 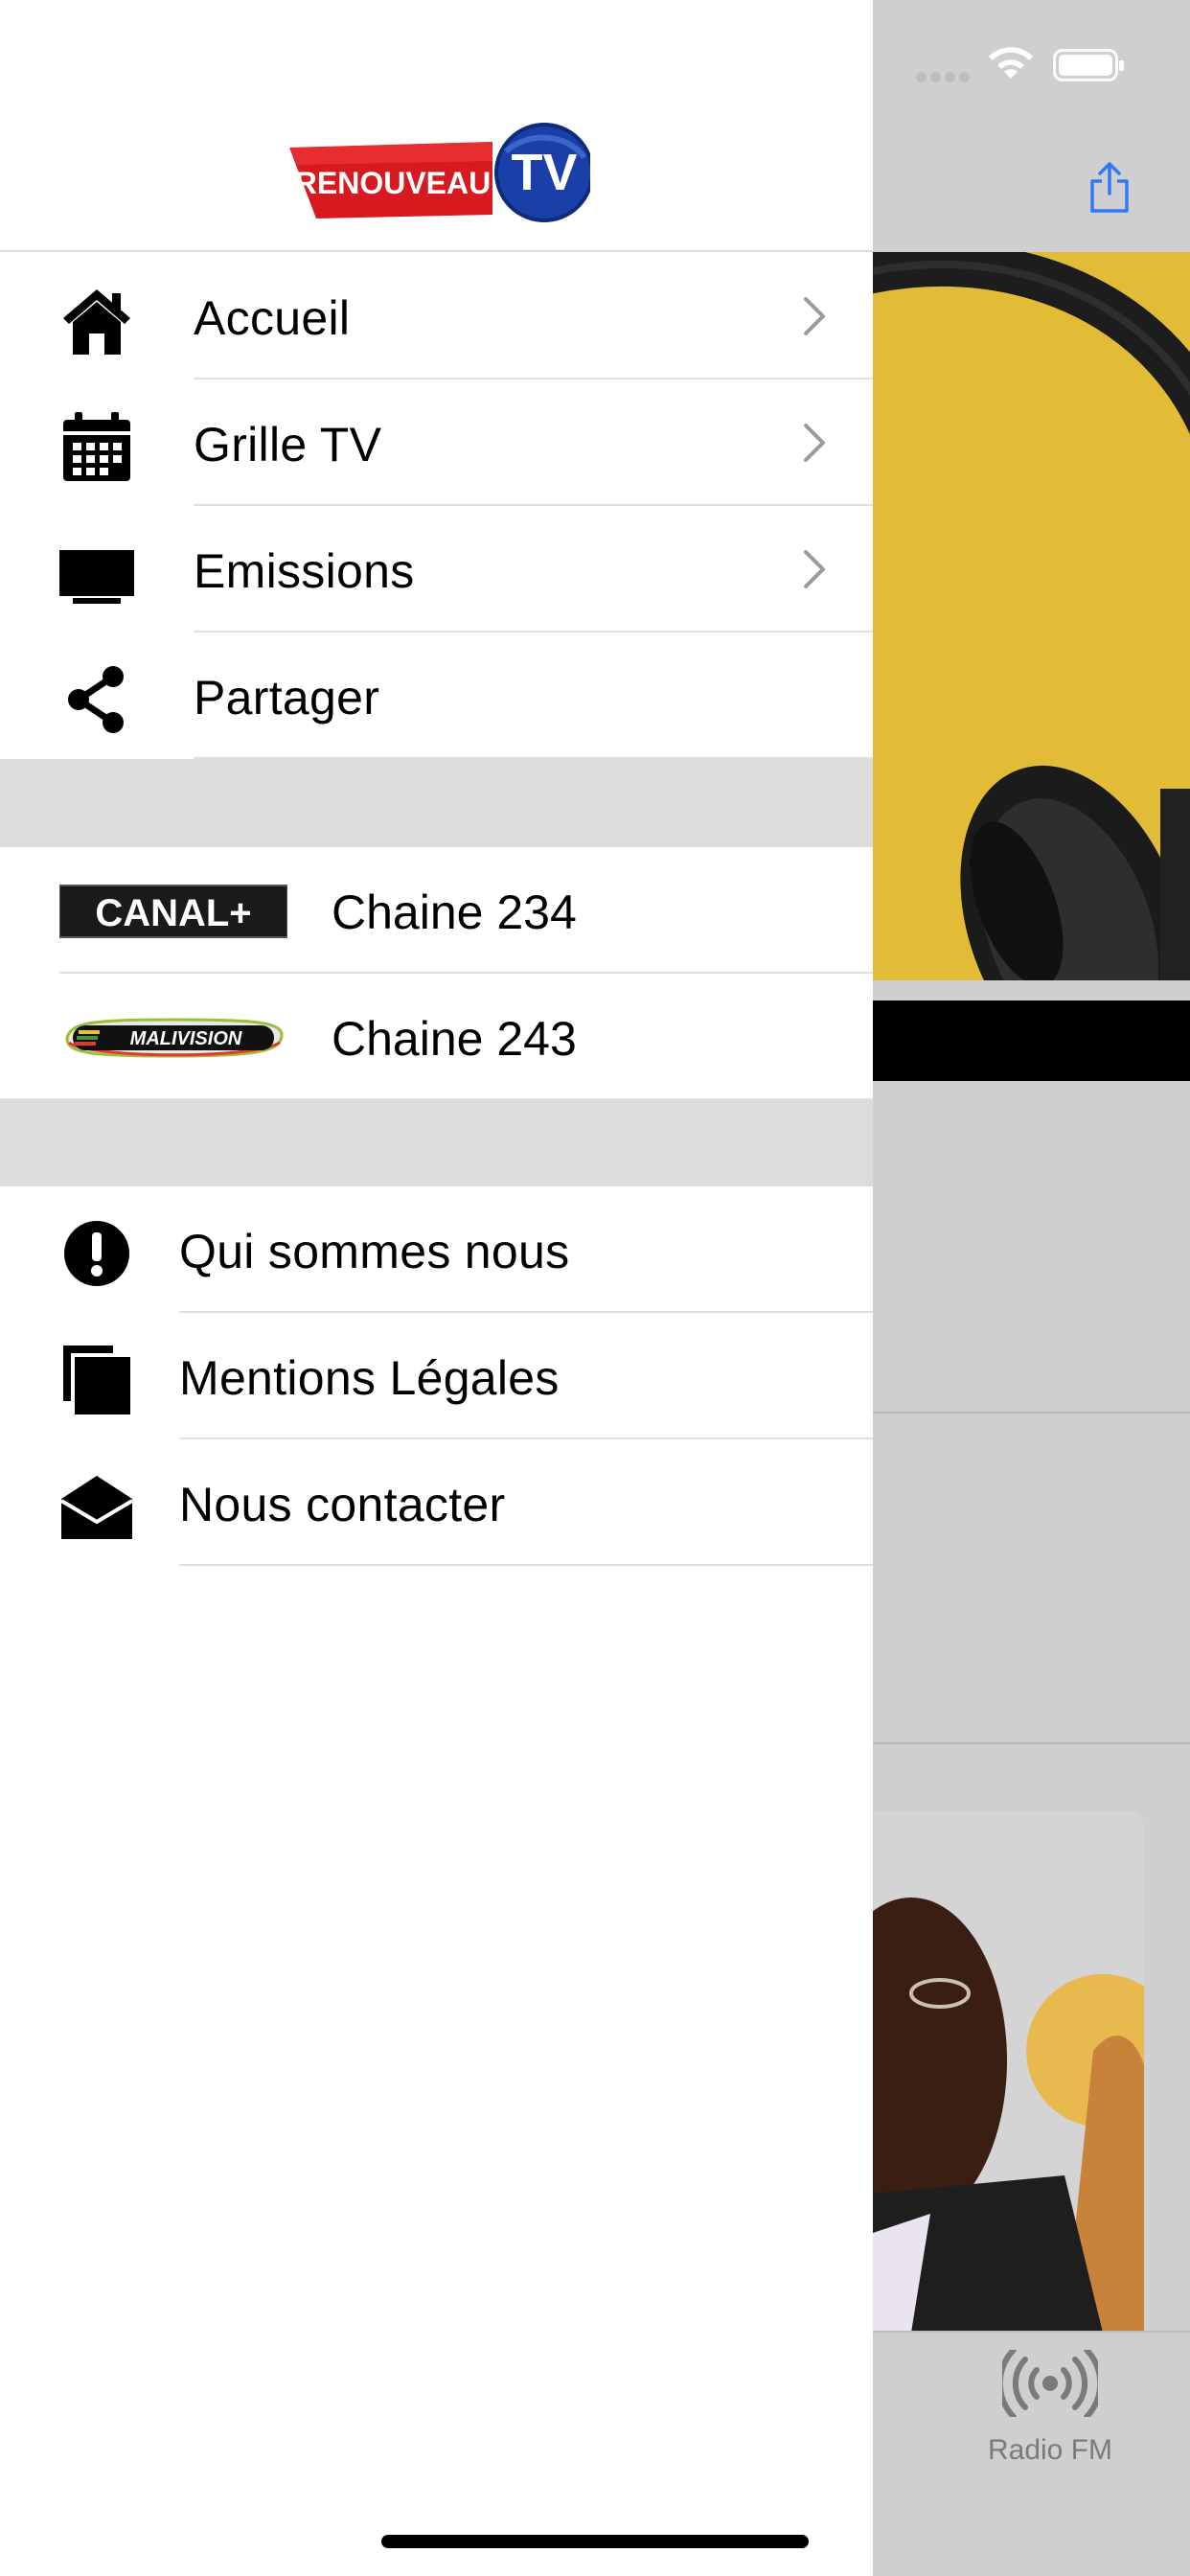 I want to click on menu-item-mentions-legales: Mentions Légales, so click(x=437, y=1376).